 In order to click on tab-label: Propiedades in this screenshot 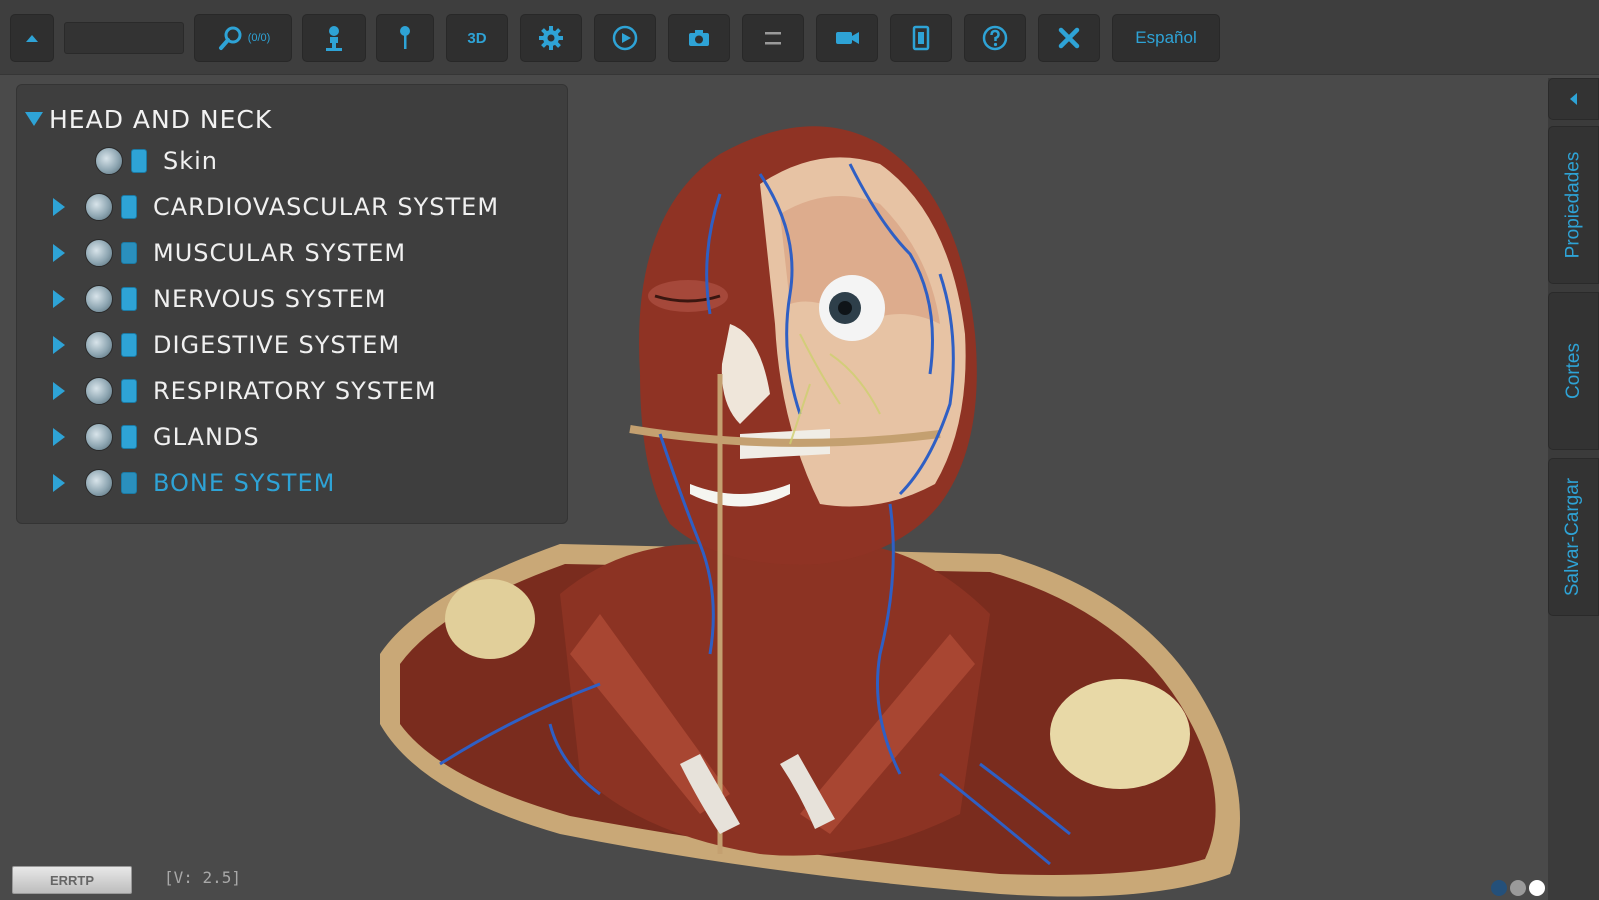, I will do `click(1573, 205)`.